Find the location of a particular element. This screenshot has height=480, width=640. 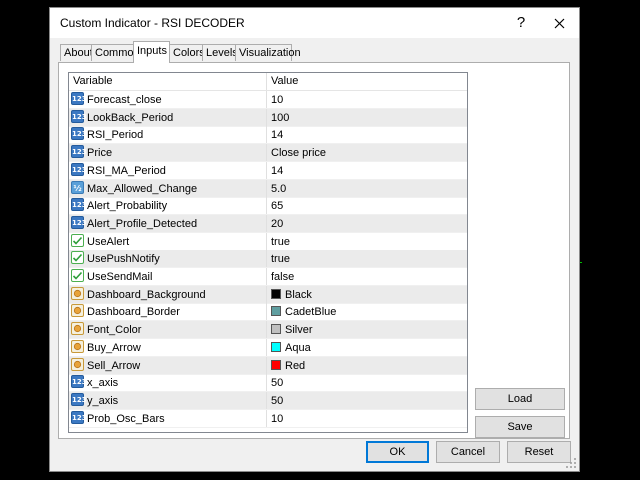

variable-cell: ½ Max_Allowed_Change is located at coordinates (168, 188).